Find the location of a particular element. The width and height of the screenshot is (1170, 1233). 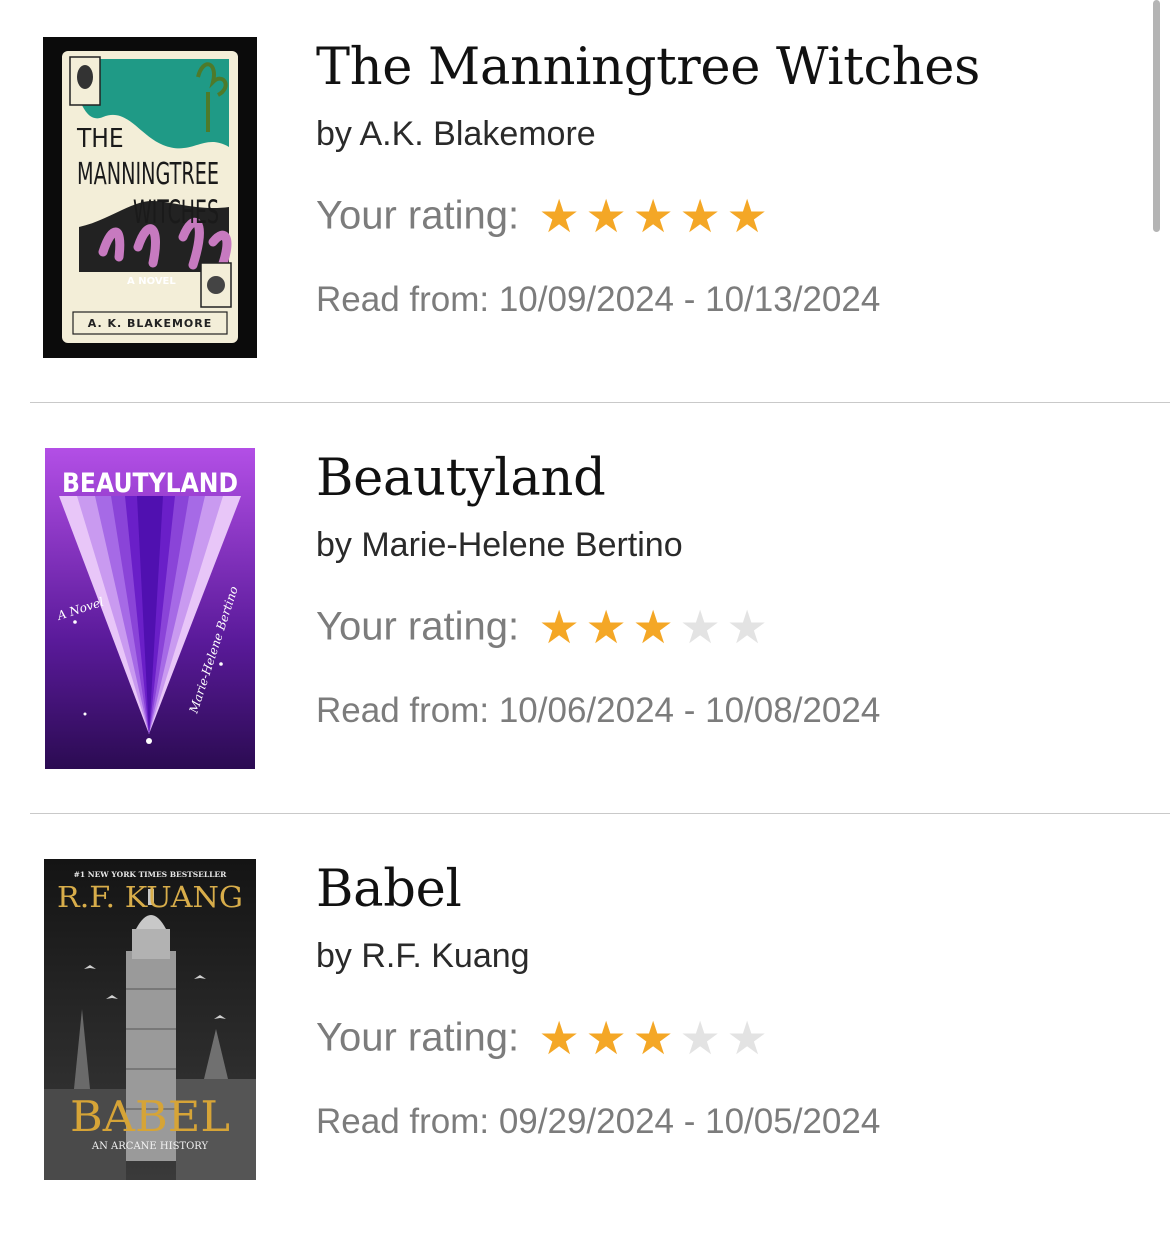

cover-art: BEAUTYLAND A Novel Marie-Helene Bertino is located at coordinates (150, 608).